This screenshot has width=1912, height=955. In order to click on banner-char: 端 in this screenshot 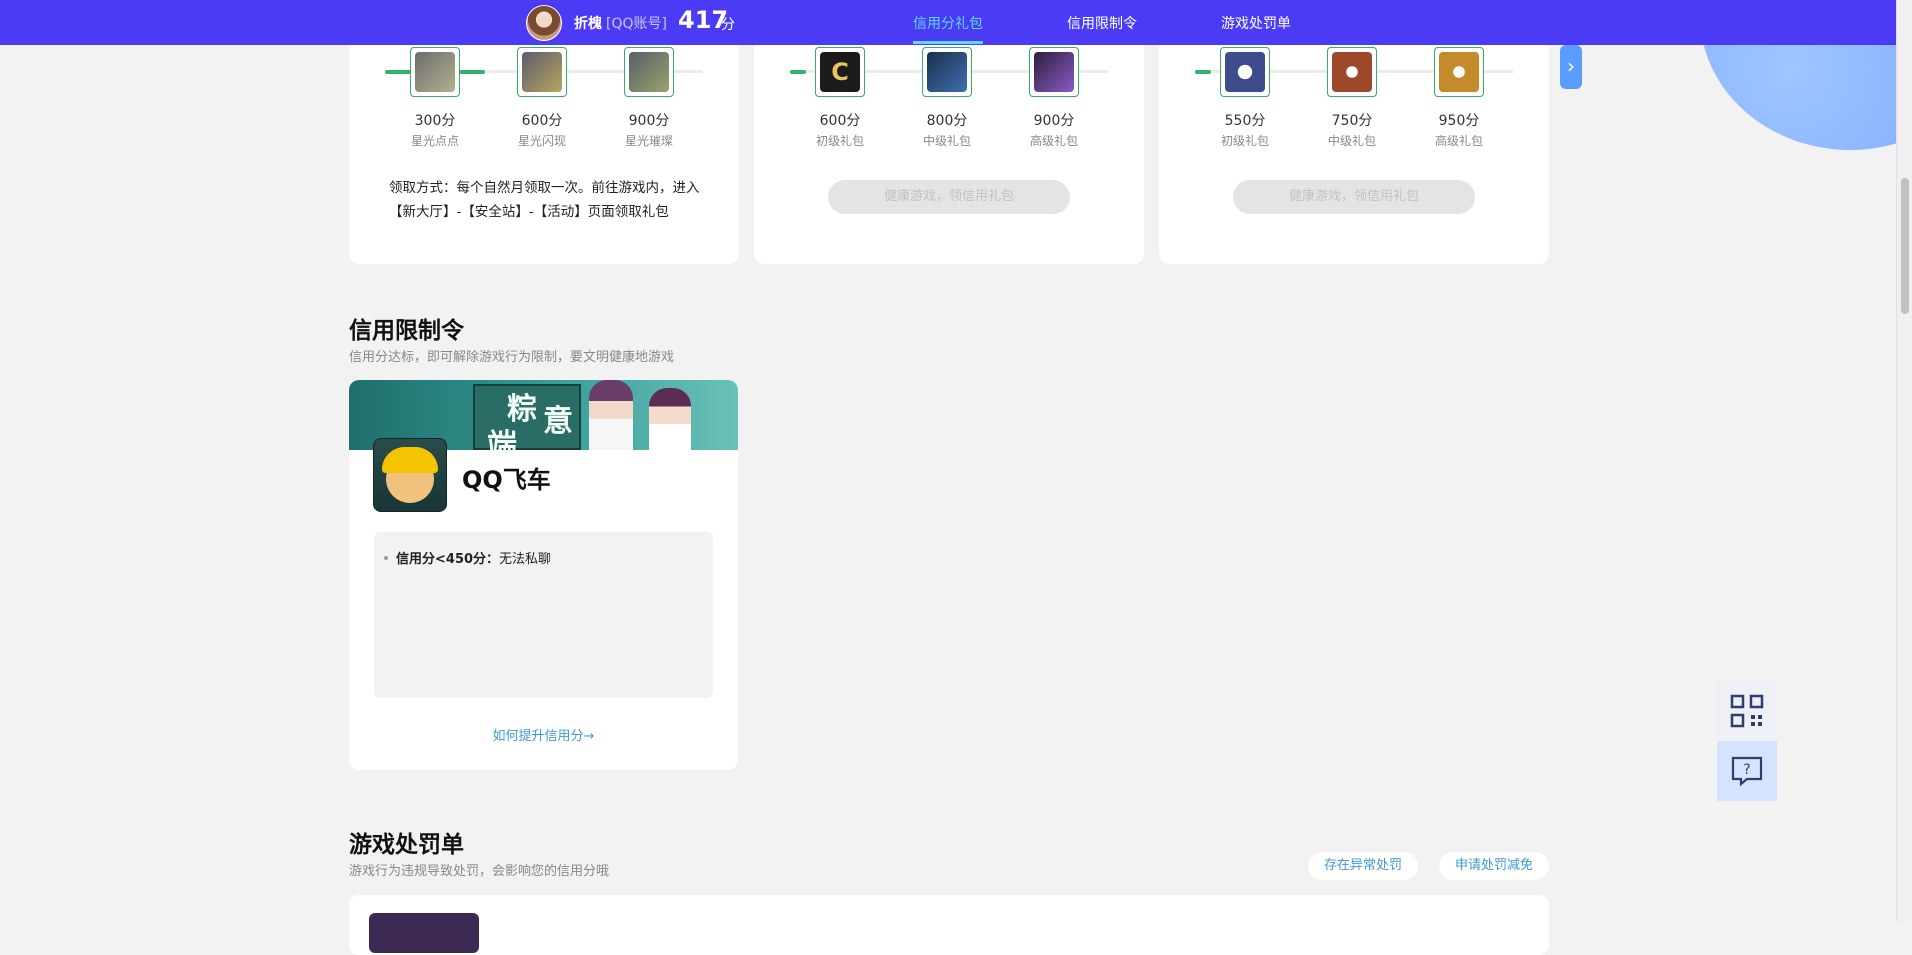, I will do `click(502, 445)`.